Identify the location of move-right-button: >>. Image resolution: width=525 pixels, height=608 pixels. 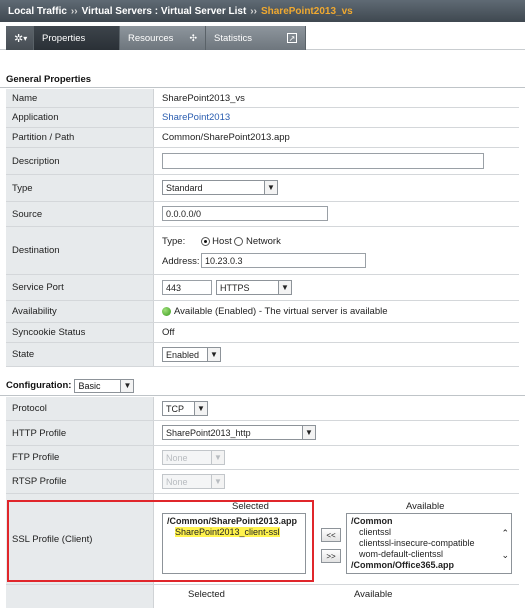
(331, 556).